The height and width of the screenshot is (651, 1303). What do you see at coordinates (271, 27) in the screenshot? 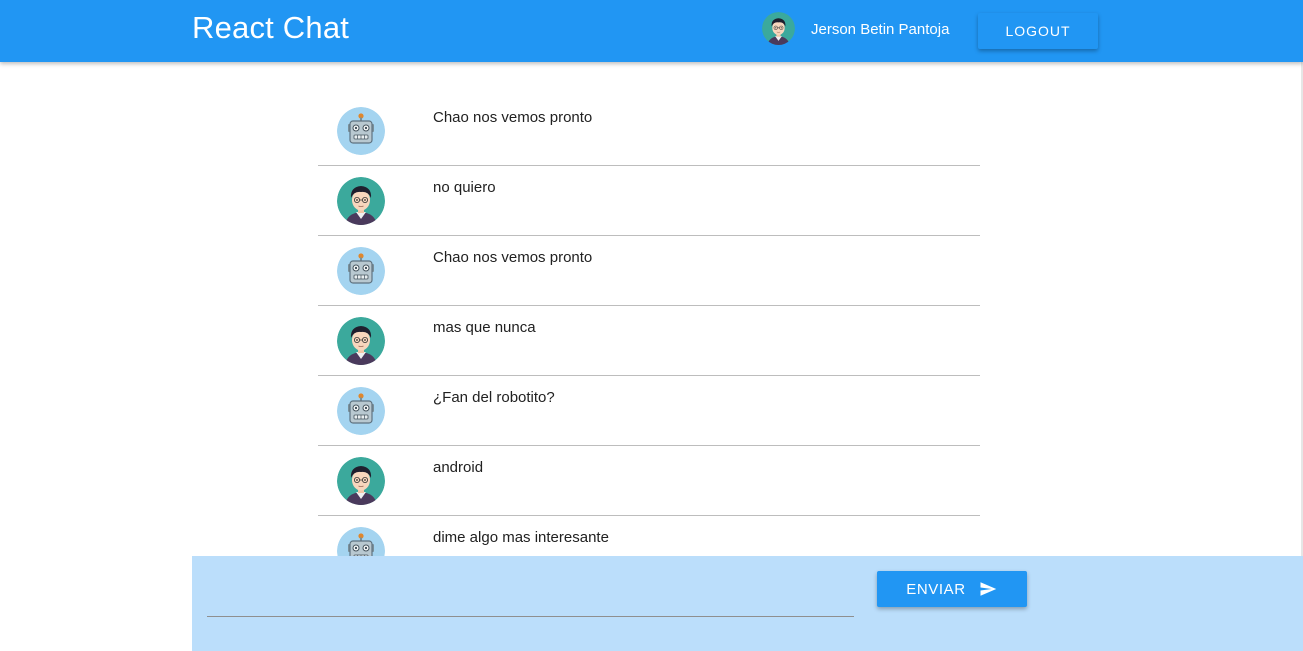
I see `app-title: React Chat` at bounding box center [271, 27].